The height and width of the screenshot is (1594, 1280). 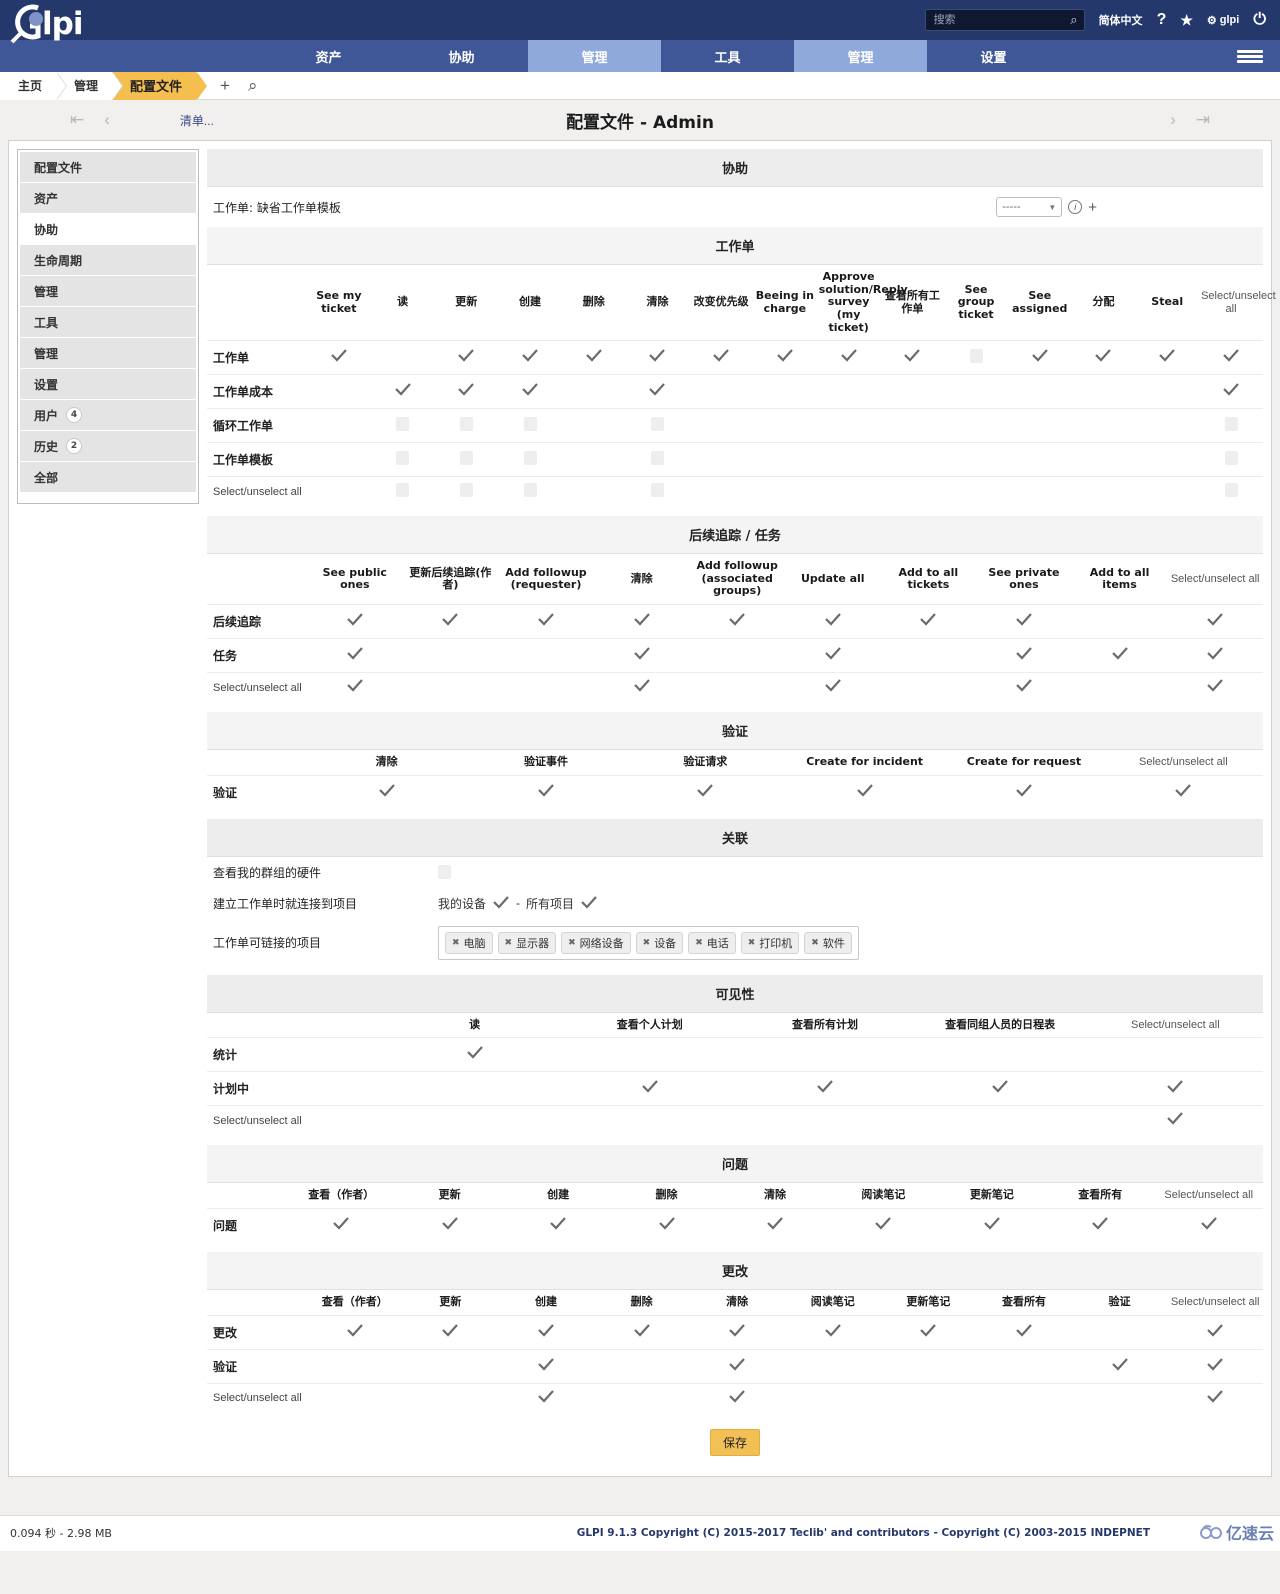 What do you see at coordinates (108, 167) in the screenshot?
I see `sidebar-item-profile: 配置文件` at bounding box center [108, 167].